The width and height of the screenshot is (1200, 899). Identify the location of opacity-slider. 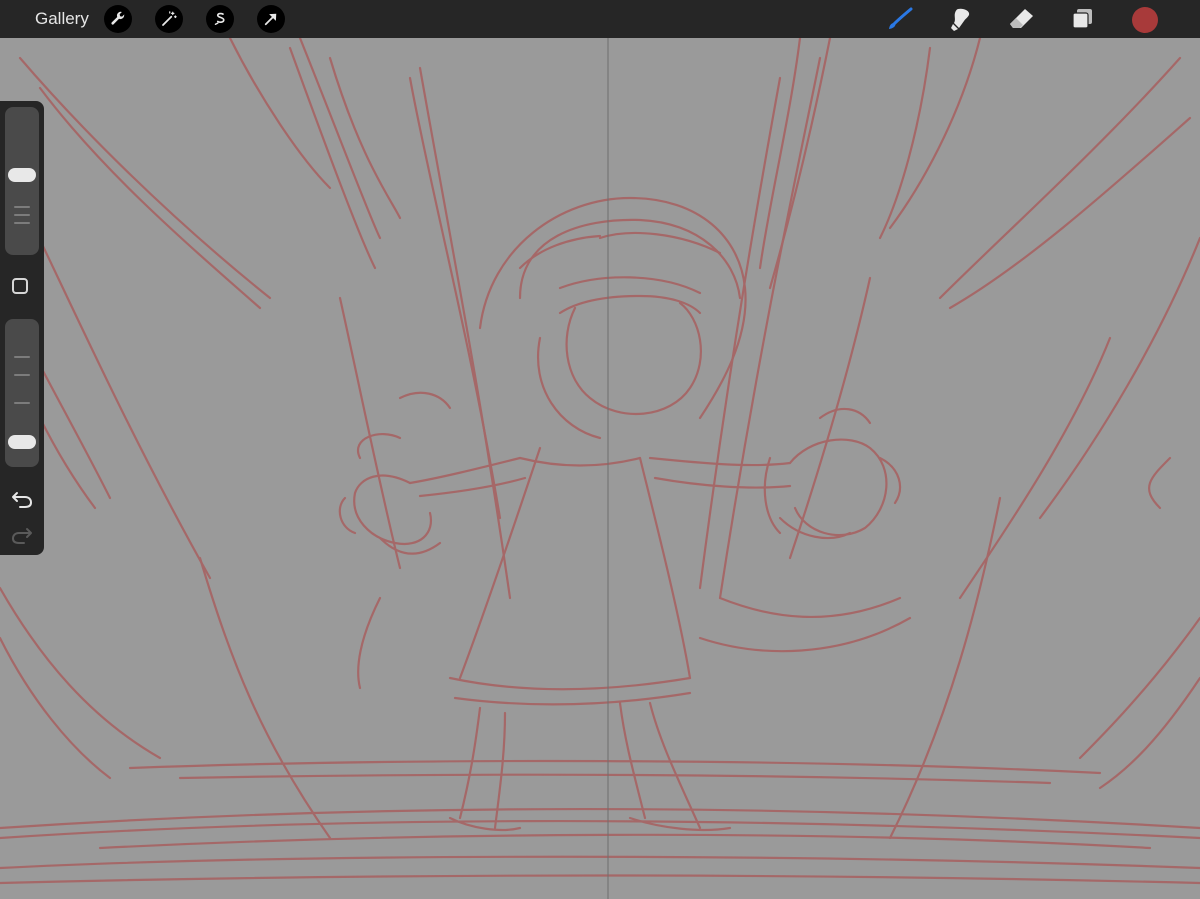
(22, 393).